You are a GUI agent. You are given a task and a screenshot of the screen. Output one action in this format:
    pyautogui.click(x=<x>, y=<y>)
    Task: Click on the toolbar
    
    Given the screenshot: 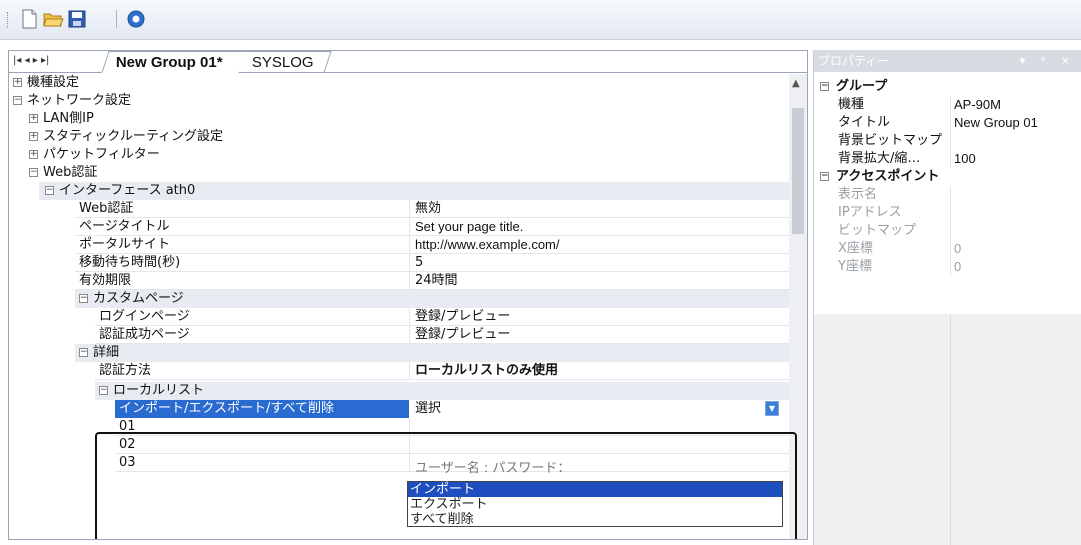 What is the action you would take?
    pyautogui.click(x=540, y=20)
    